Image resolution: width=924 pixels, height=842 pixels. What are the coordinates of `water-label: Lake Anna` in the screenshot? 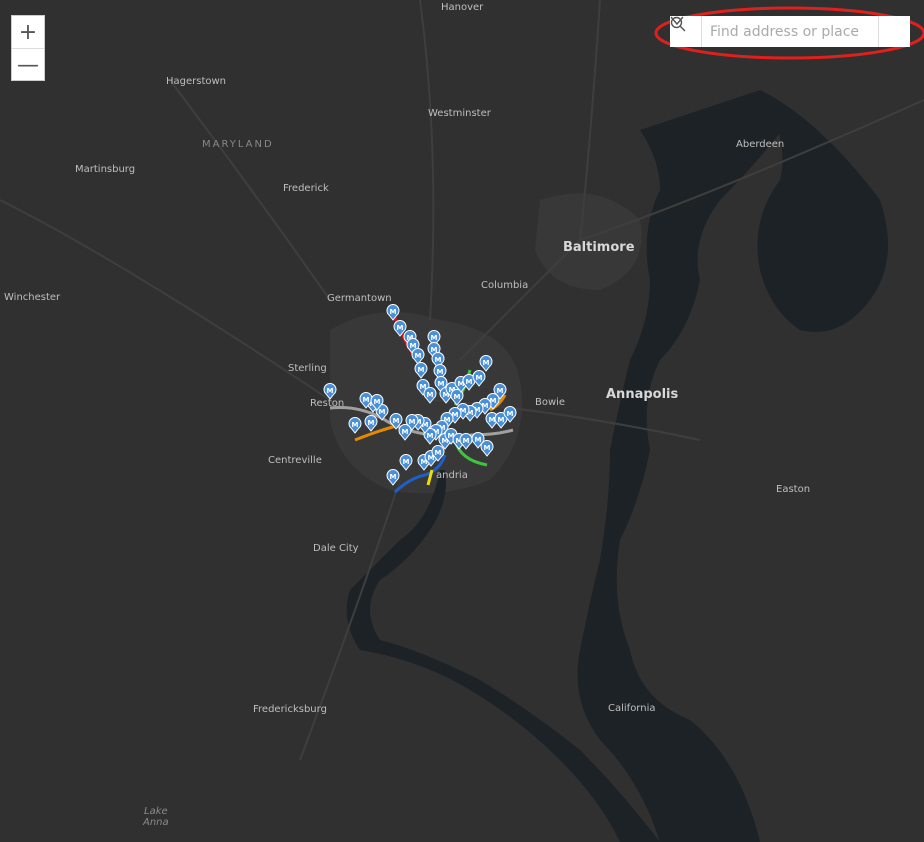 It's located at (156, 817).